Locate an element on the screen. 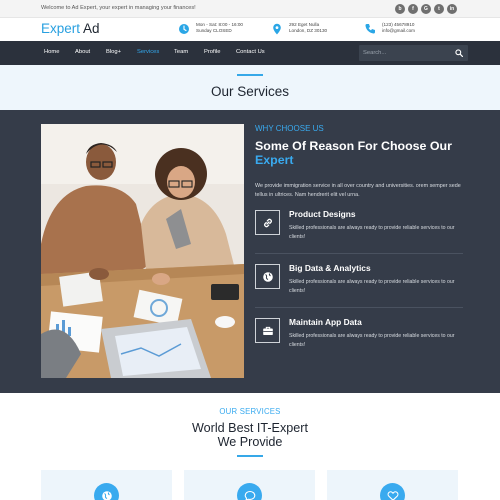 Image resolution: width=500 pixels, height=500 pixels. logo-part-2: Ad is located at coordinates (91, 28).